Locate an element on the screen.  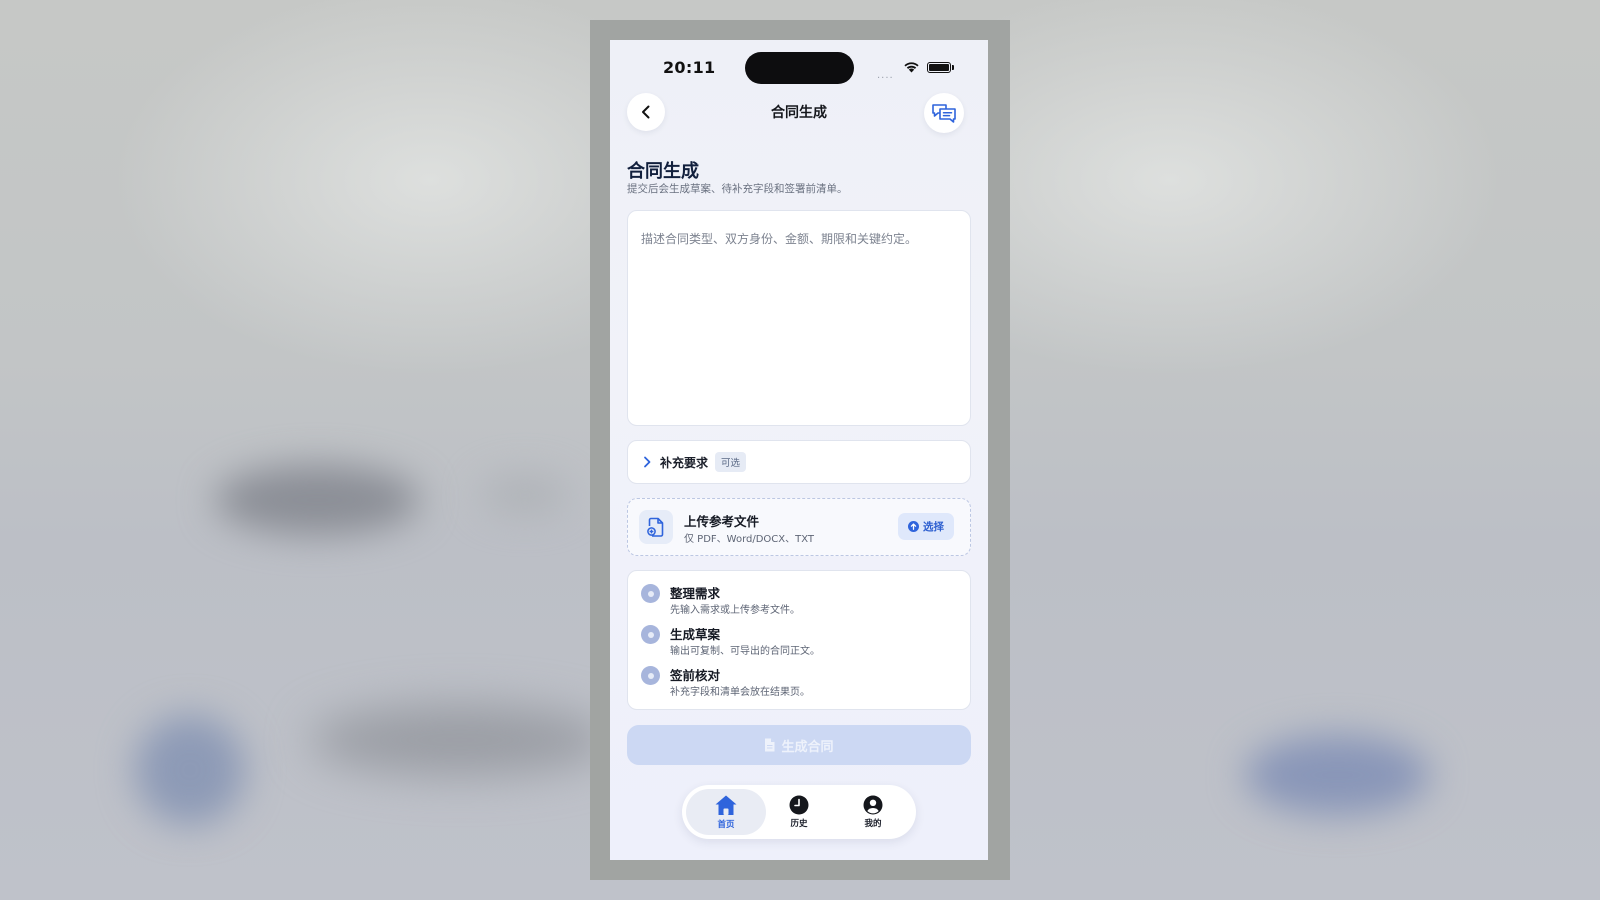
dynamic-island is located at coordinates (799, 68).